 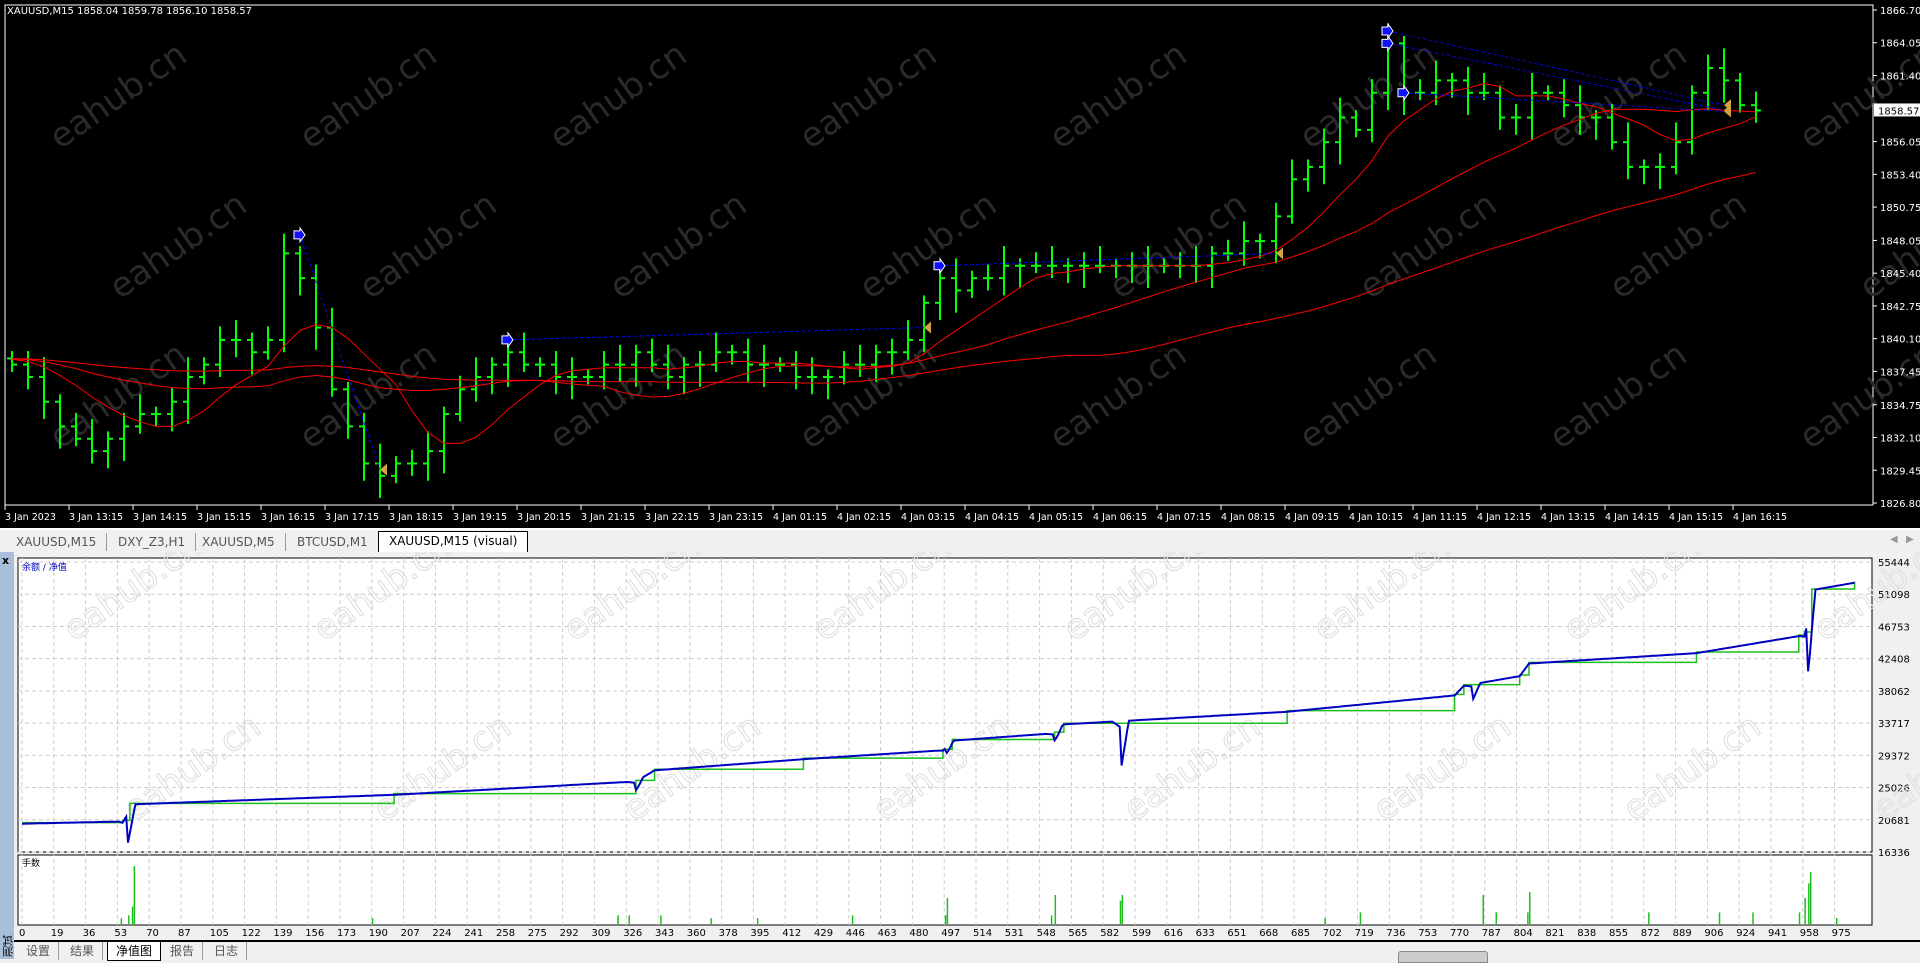 I want to click on tab-xauusd-m5: XAUUSD,M5, so click(x=239, y=542).